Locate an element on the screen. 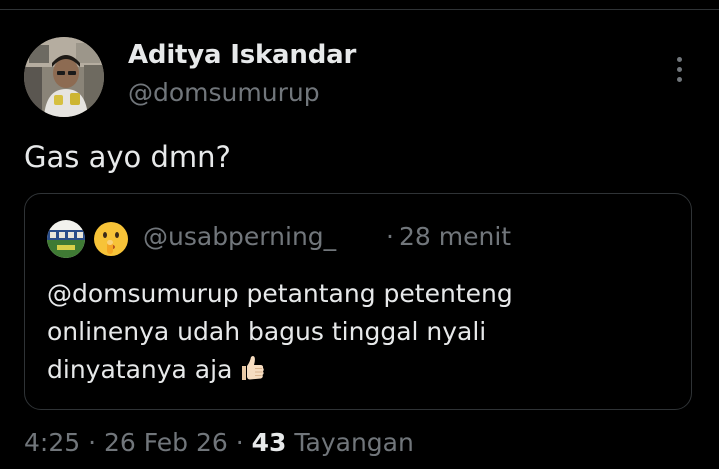 The height and width of the screenshot is (469, 719). quote-text-line: @domsumurup petantang petenteng is located at coordinates (280, 293).